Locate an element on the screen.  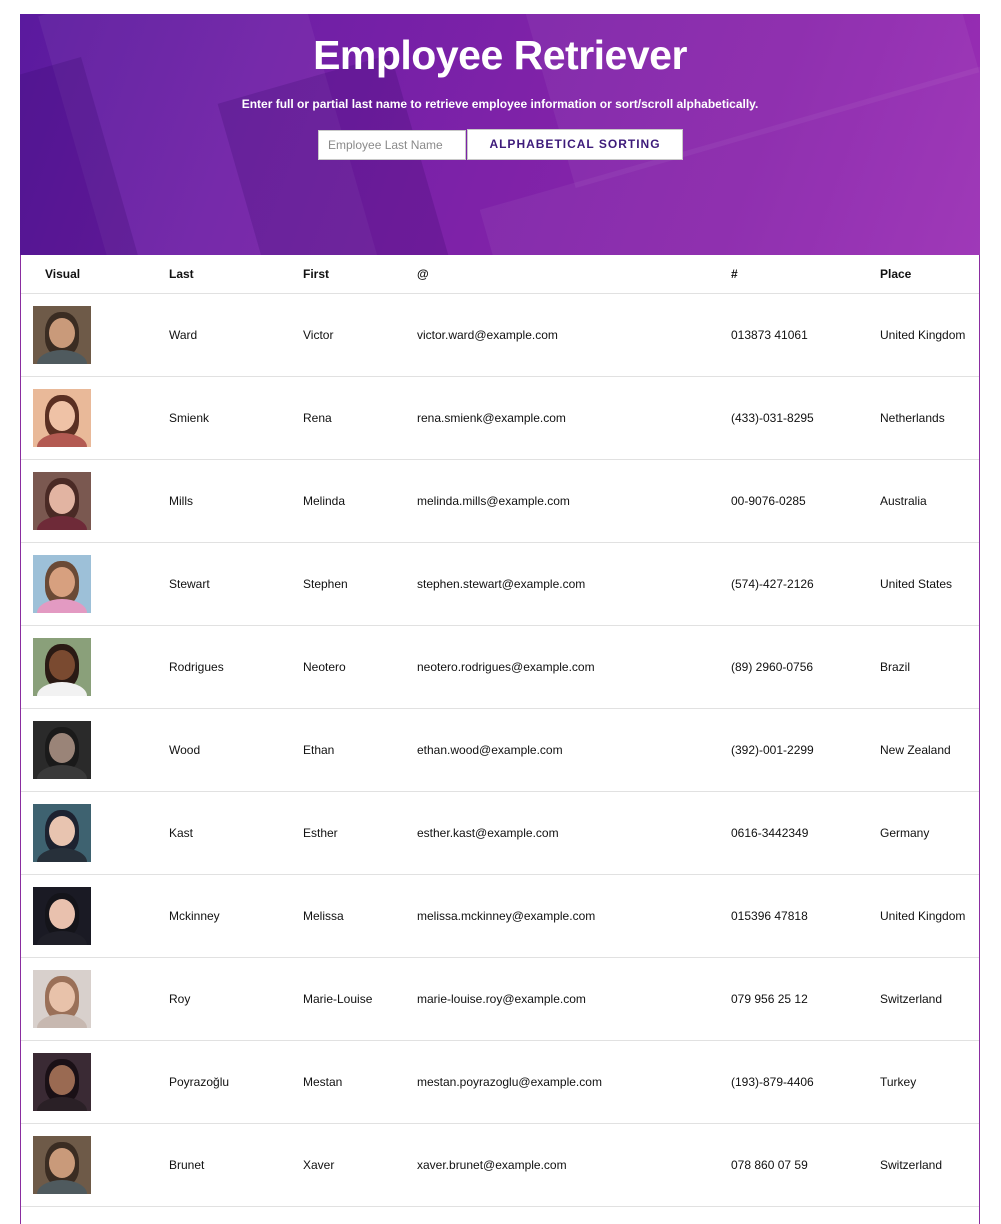
column-header-phone: # is located at coordinates (805, 274).